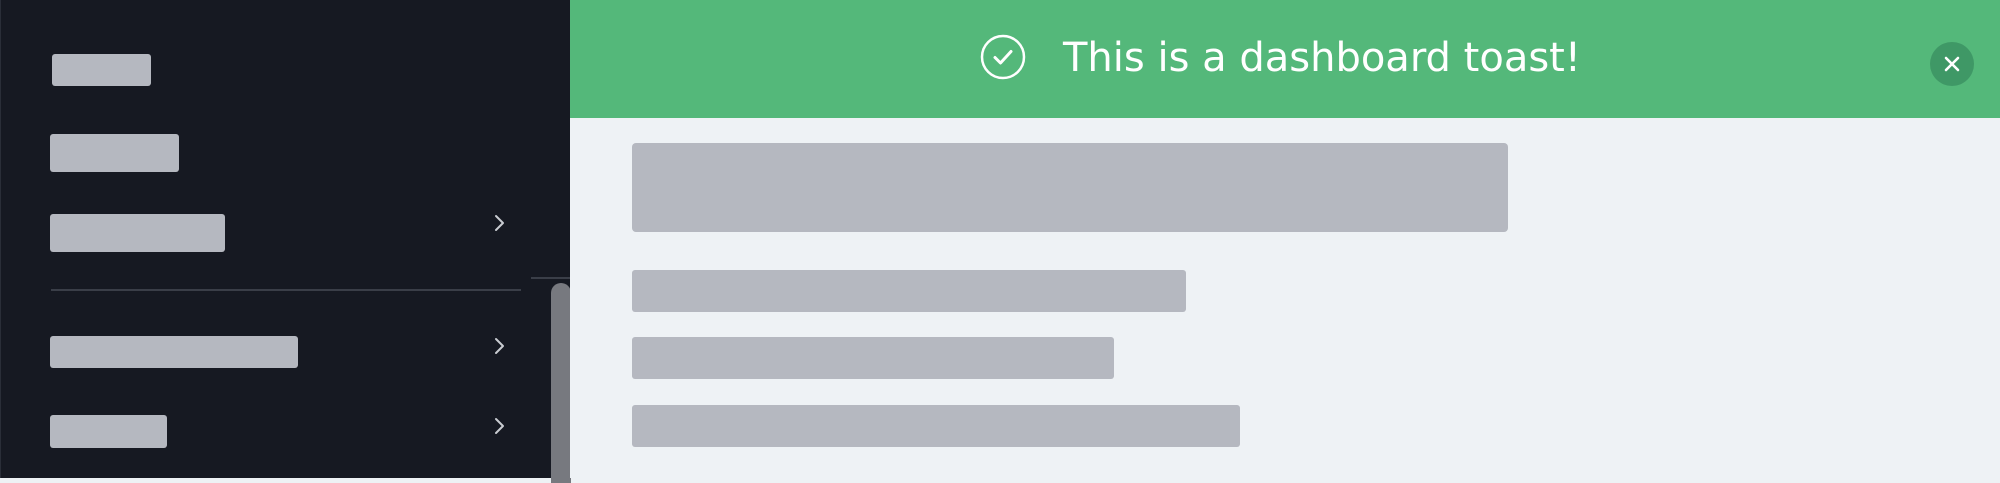  Describe the element at coordinates (1003, 57) in the screenshot. I see `check-circle-icon` at that location.